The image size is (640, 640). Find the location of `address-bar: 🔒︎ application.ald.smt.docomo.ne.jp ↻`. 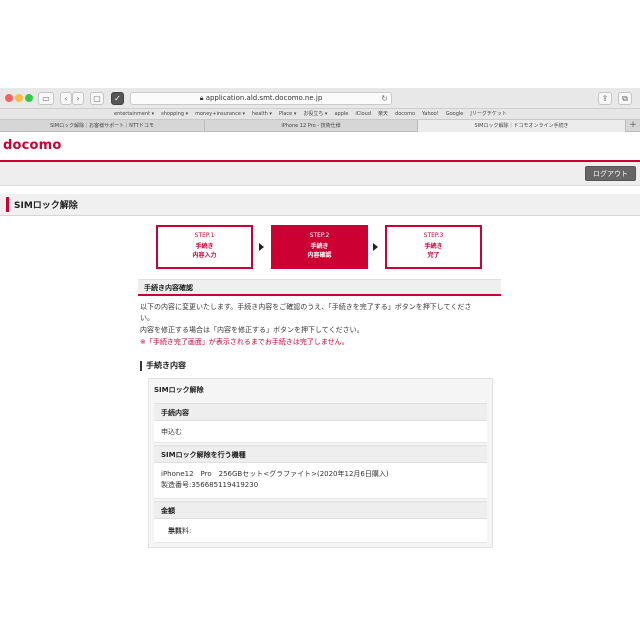

address-bar: 🔒︎ application.ald.smt.docomo.ne.jp ↻ is located at coordinates (261, 98).